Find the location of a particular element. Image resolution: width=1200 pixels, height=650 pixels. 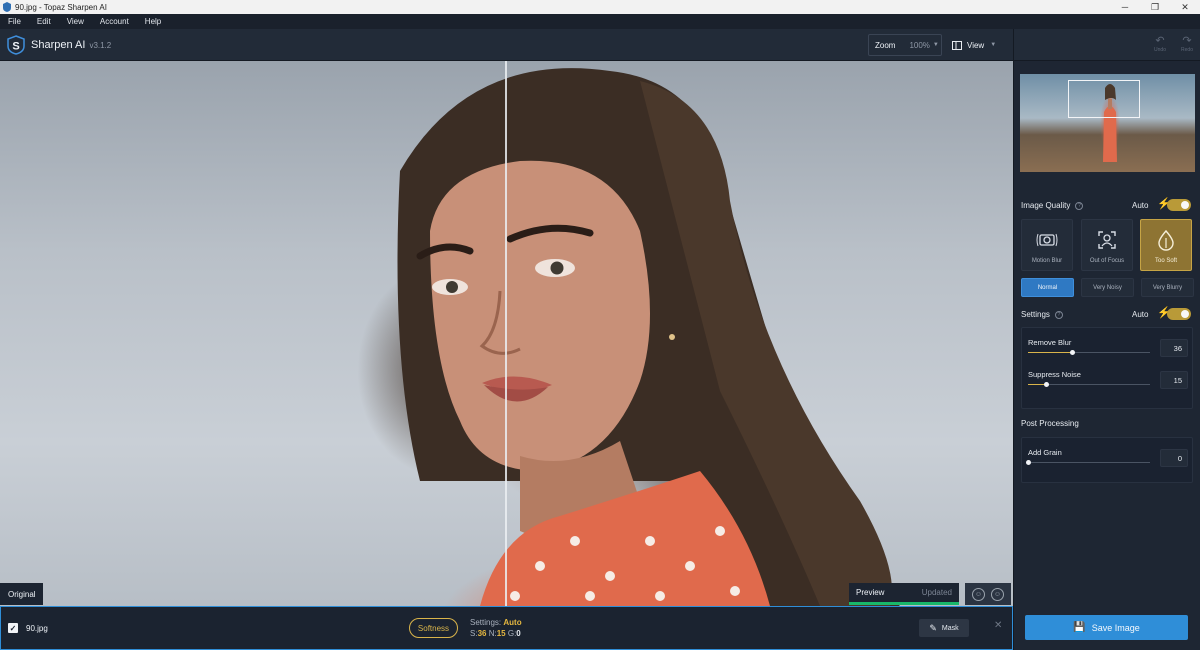

file-name: 90.jpg is located at coordinates (37, 628).